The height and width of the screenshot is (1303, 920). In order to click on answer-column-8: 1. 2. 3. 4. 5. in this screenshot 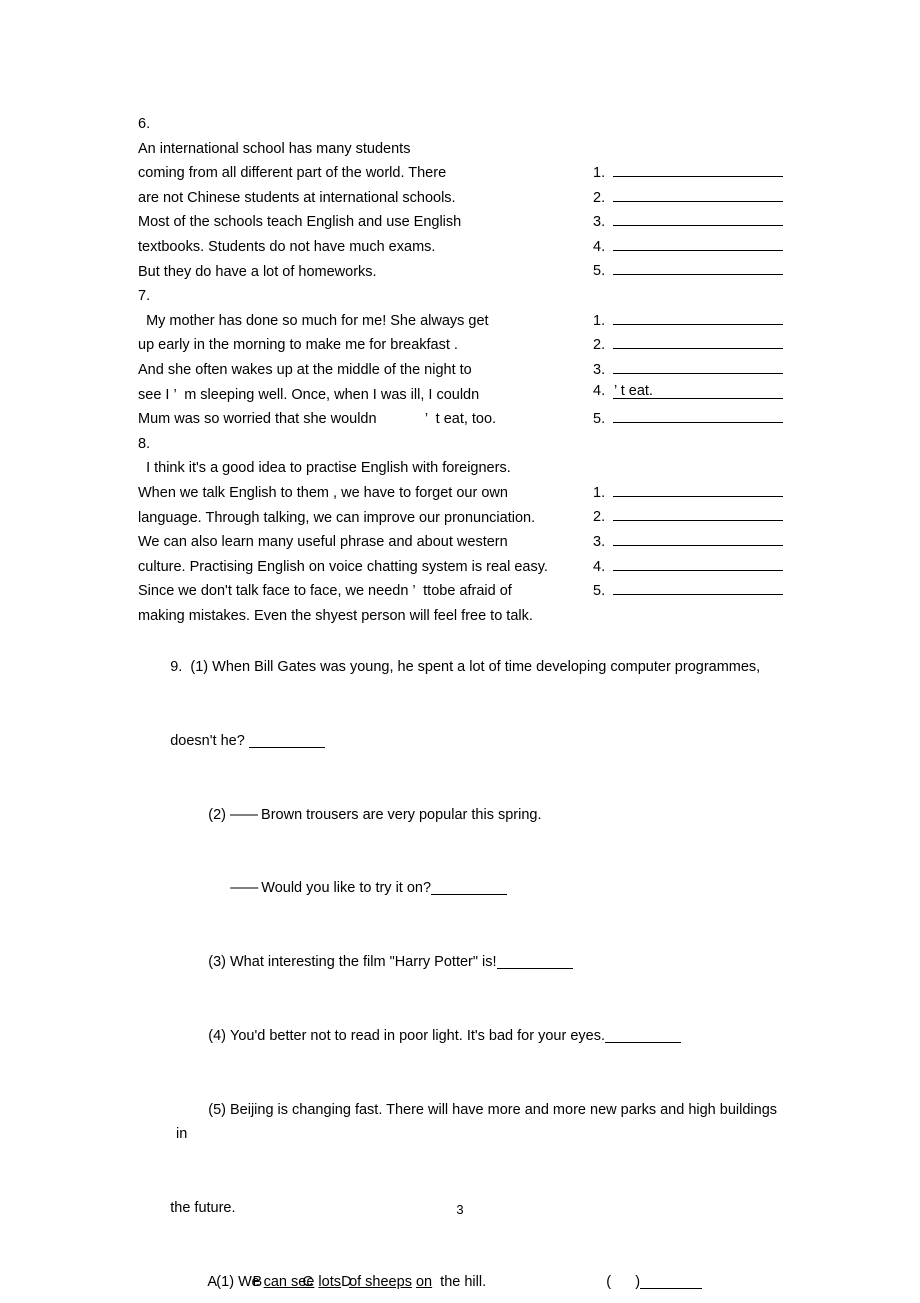, I will do `click(688, 542)`.